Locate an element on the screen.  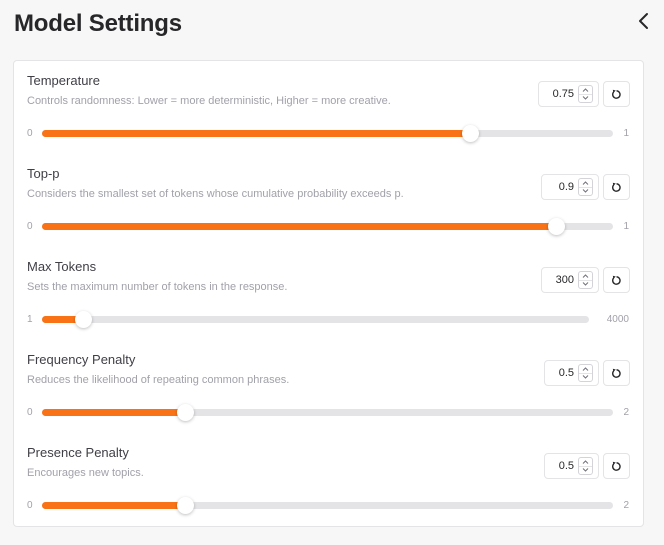
chevron-left-icon is located at coordinates (643, 21).